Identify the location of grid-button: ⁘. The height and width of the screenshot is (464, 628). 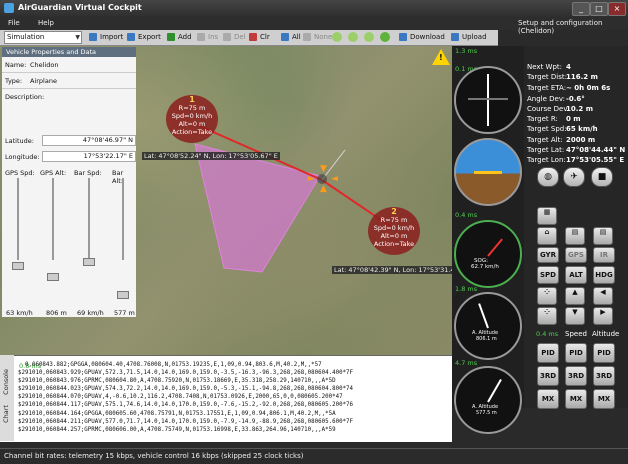
(547, 296).